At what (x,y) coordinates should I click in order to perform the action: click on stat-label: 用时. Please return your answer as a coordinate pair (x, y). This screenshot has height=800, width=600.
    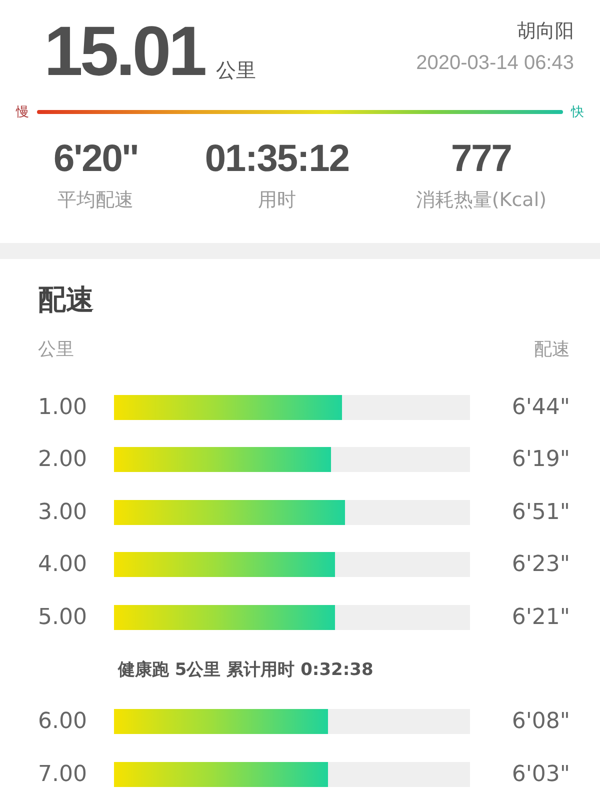
    Looking at the image, I should click on (277, 200).